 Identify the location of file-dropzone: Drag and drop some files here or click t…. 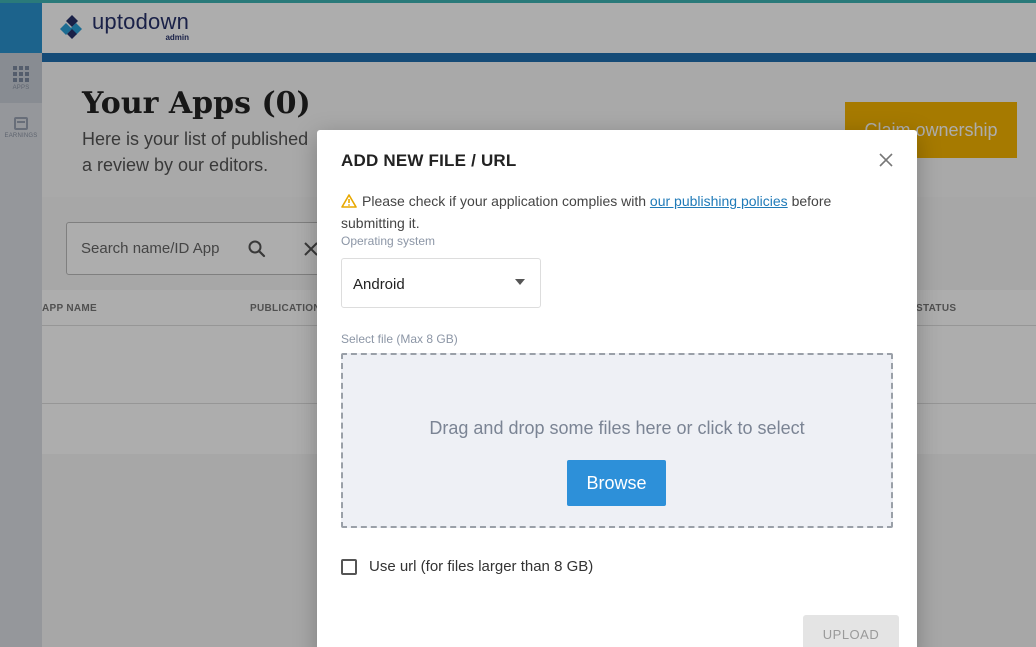
(617, 440).